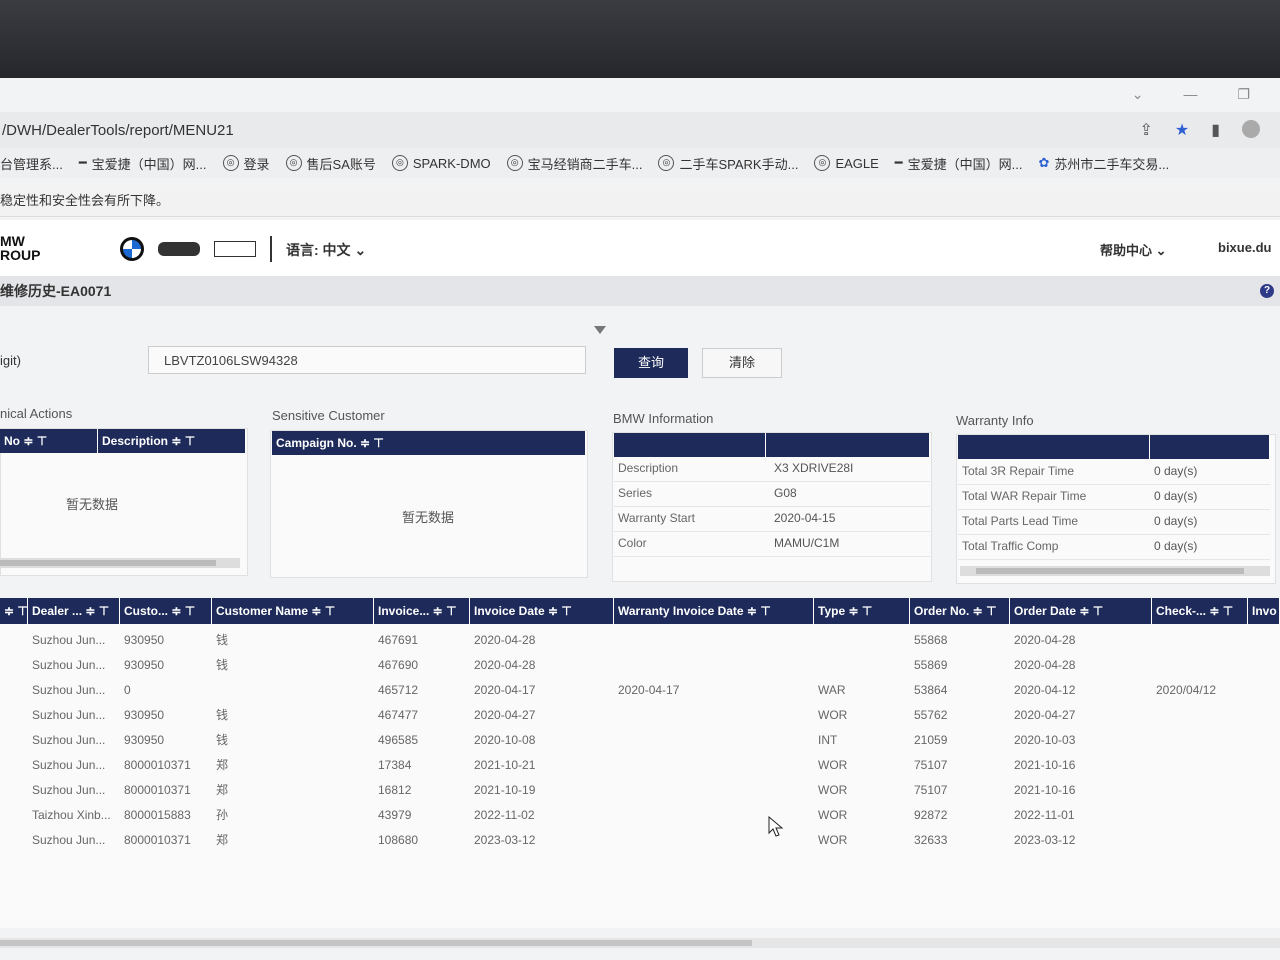  What do you see at coordinates (1145, 130) in the screenshot?
I see `share-icon: ⇪` at bounding box center [1145, 130].